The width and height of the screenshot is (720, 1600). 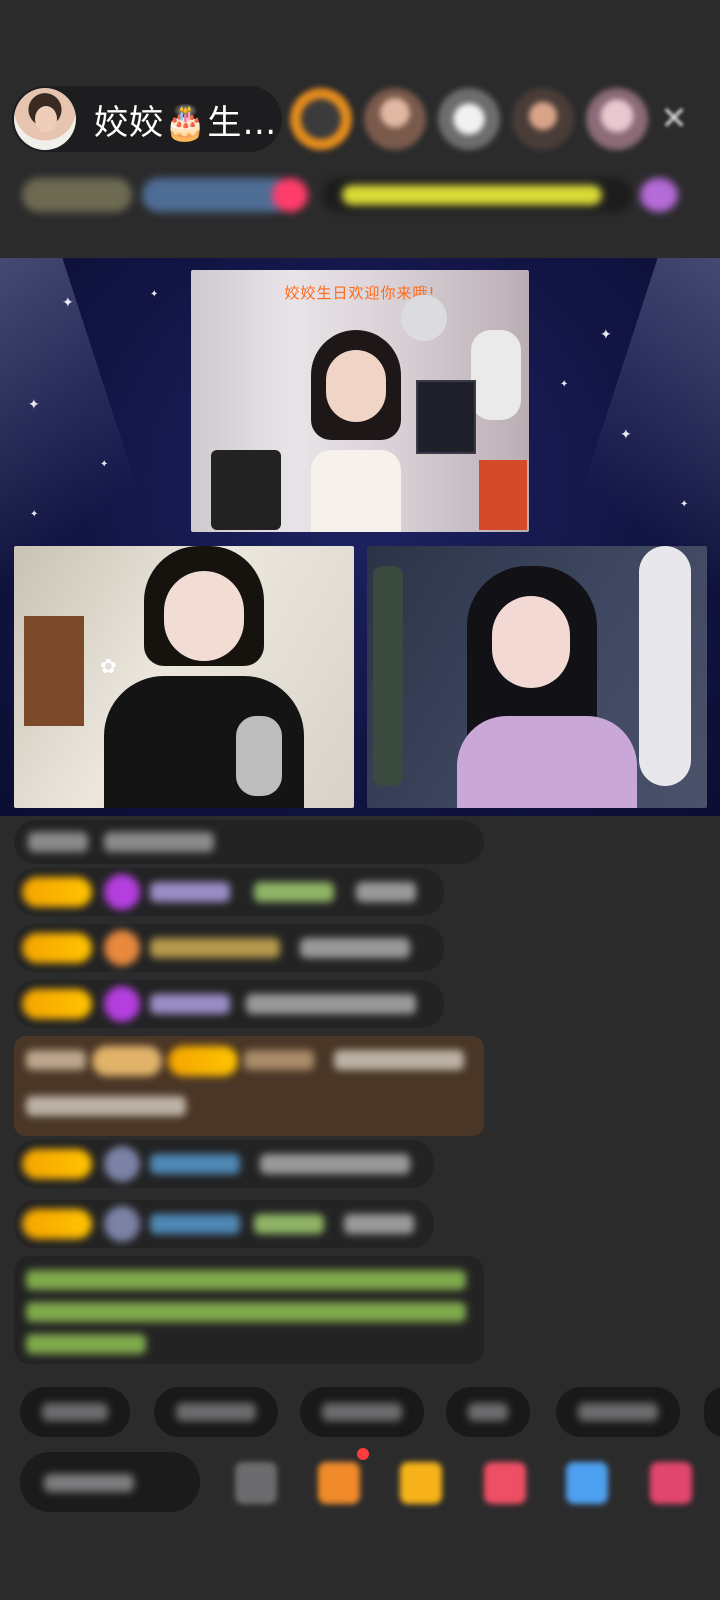 What do you see at coordinates (472, 195) in the screenshot?
I see `rank-banner-text` at bounding box center [472, 195].